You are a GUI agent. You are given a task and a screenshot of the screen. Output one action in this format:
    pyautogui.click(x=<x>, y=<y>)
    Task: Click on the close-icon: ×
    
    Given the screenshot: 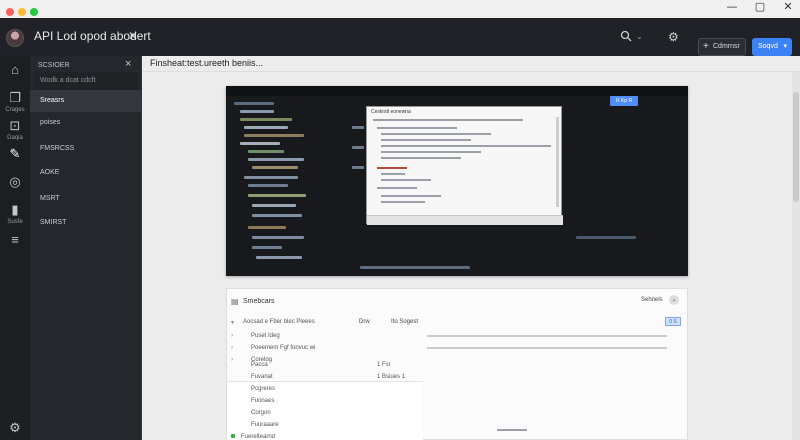 What is the action you would take?
    pyautogui.click(x=128, y=64)
    